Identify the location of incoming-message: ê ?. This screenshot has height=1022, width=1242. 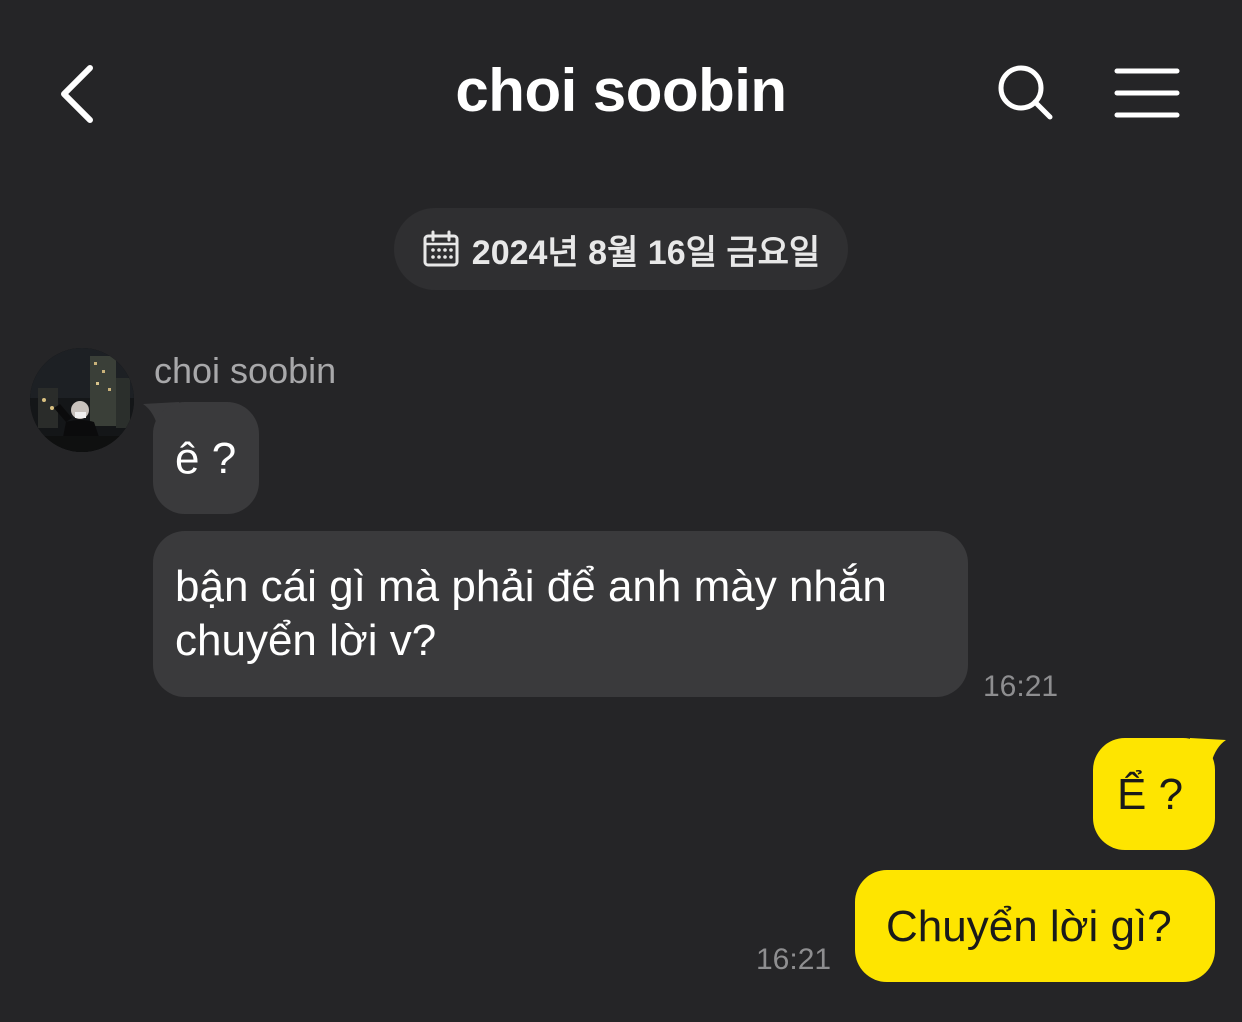
(206, 458).